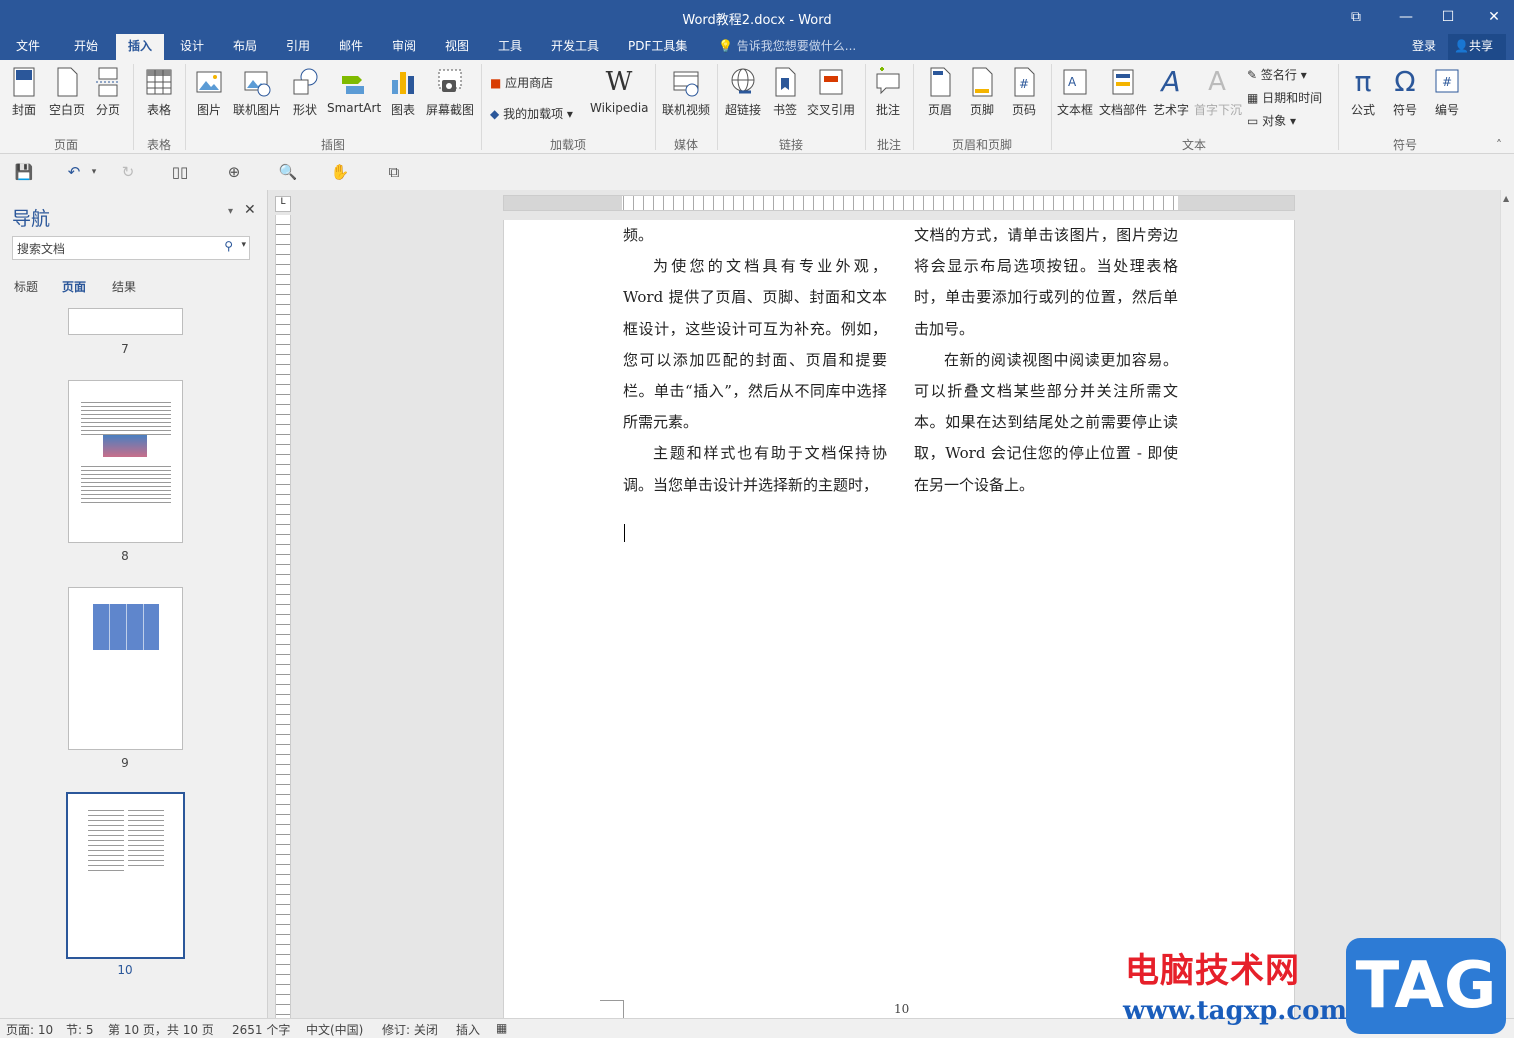 The height and width of the screenshot is (1038, 1514). I want to click on search-input: 搜索文档 ⚲ ▾, so click(131, 248).